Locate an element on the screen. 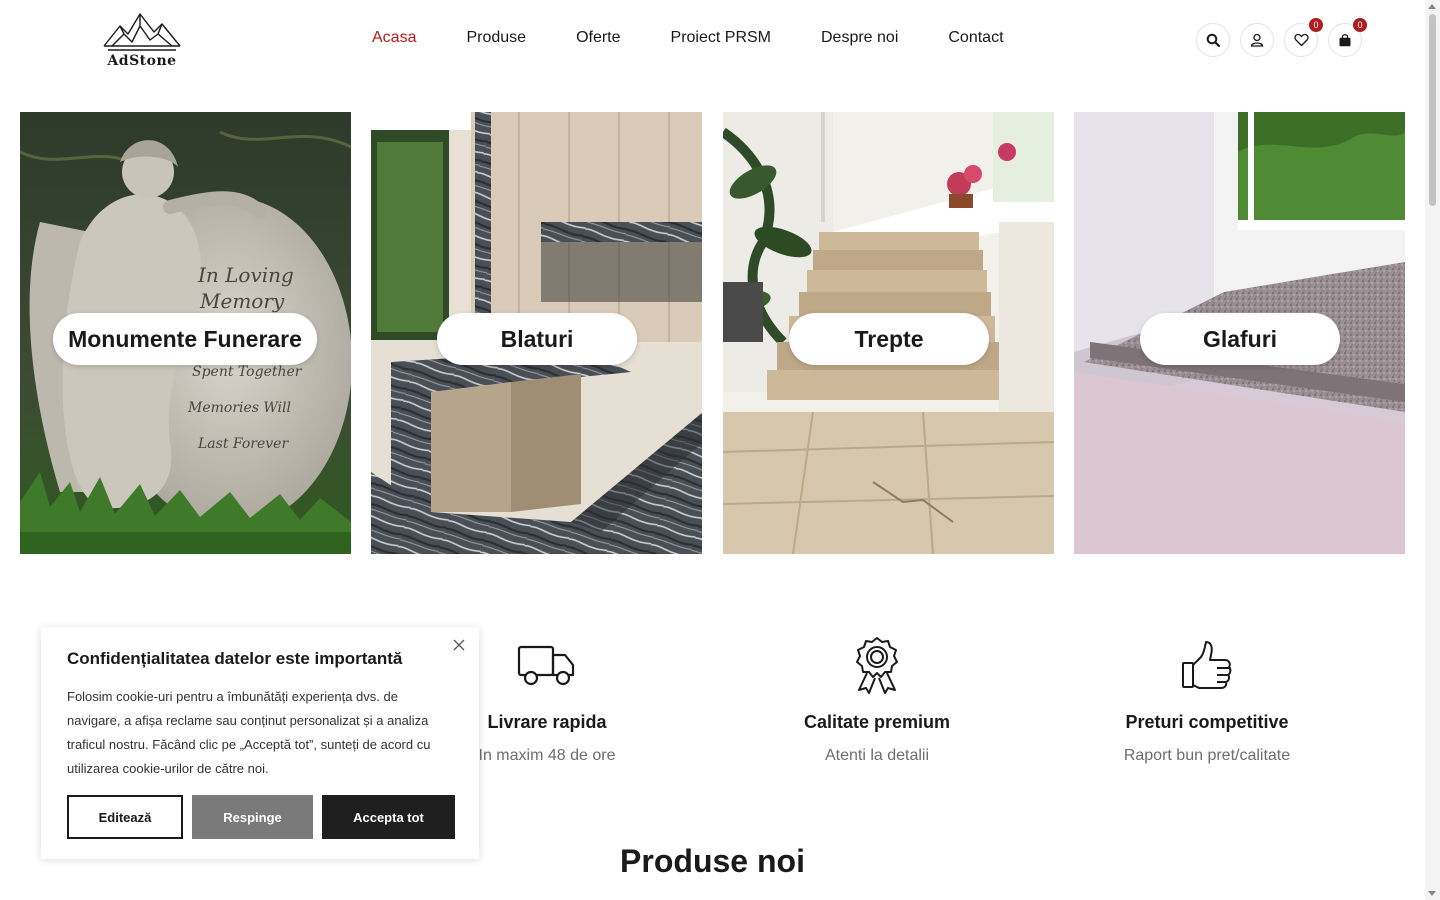 The height and width of the screenshot is (900, 1440). wishlist-button: 0 is located at coordinates (1303, 37).